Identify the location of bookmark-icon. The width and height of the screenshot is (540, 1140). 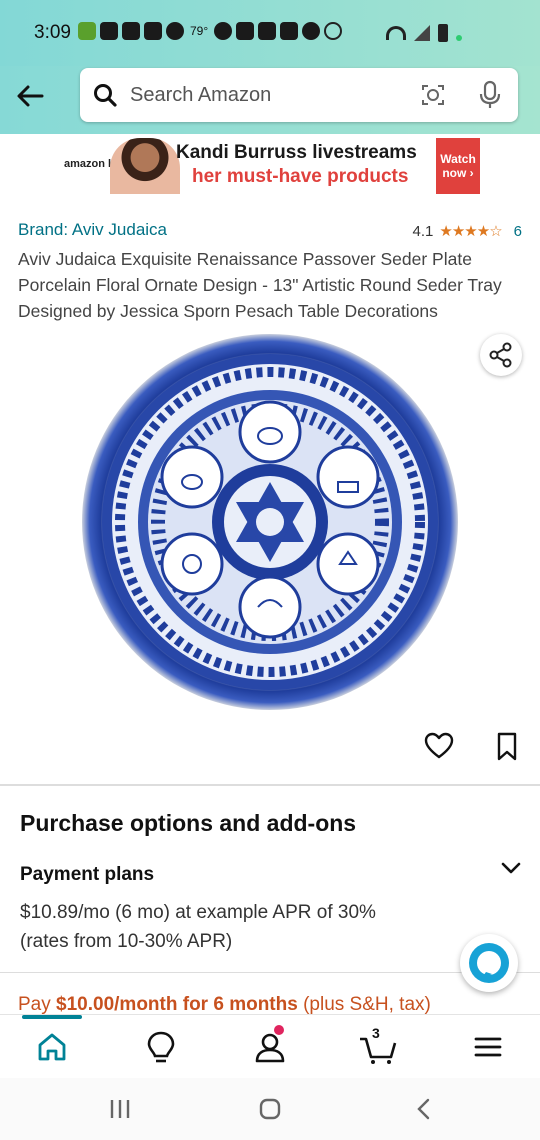
(507, 747).